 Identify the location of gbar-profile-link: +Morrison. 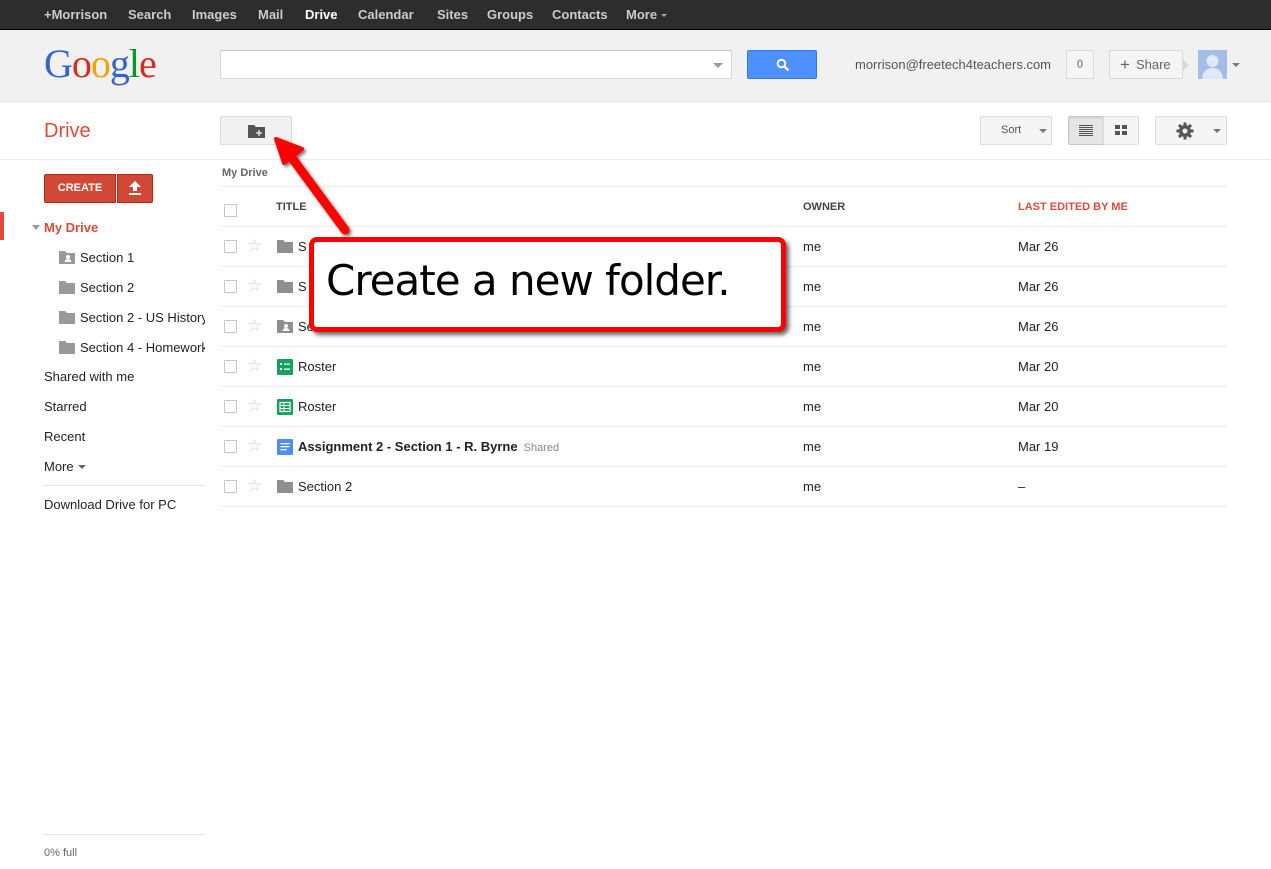
(75, 14).